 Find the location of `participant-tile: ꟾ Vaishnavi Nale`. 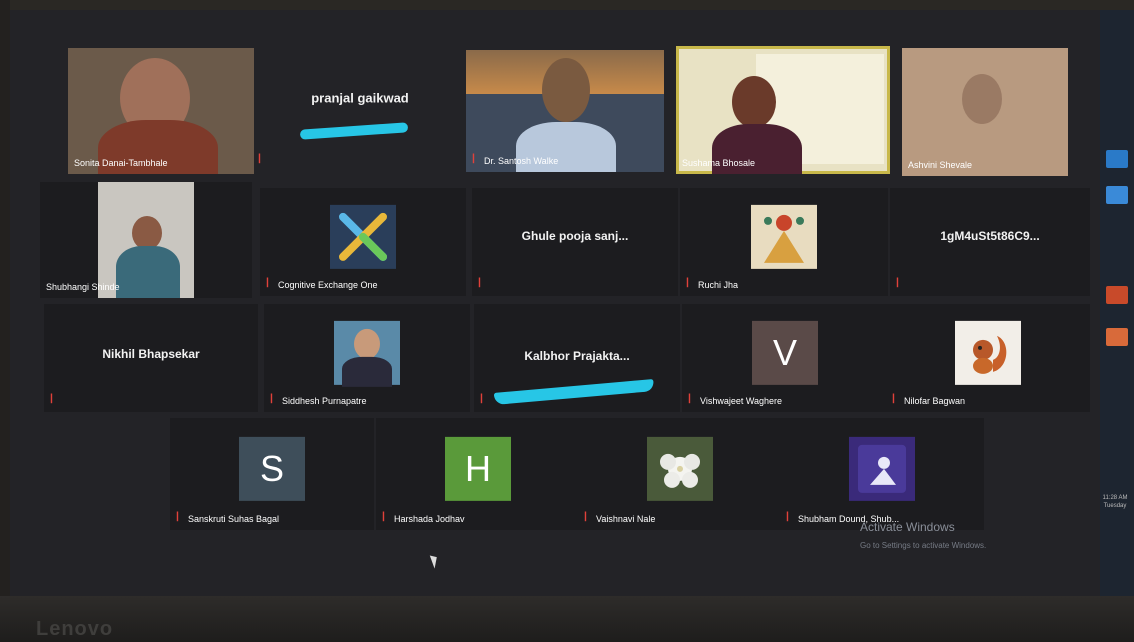

participant-tile: ꟾ Vaishnavi Nale is located at coordinates (680, 474).